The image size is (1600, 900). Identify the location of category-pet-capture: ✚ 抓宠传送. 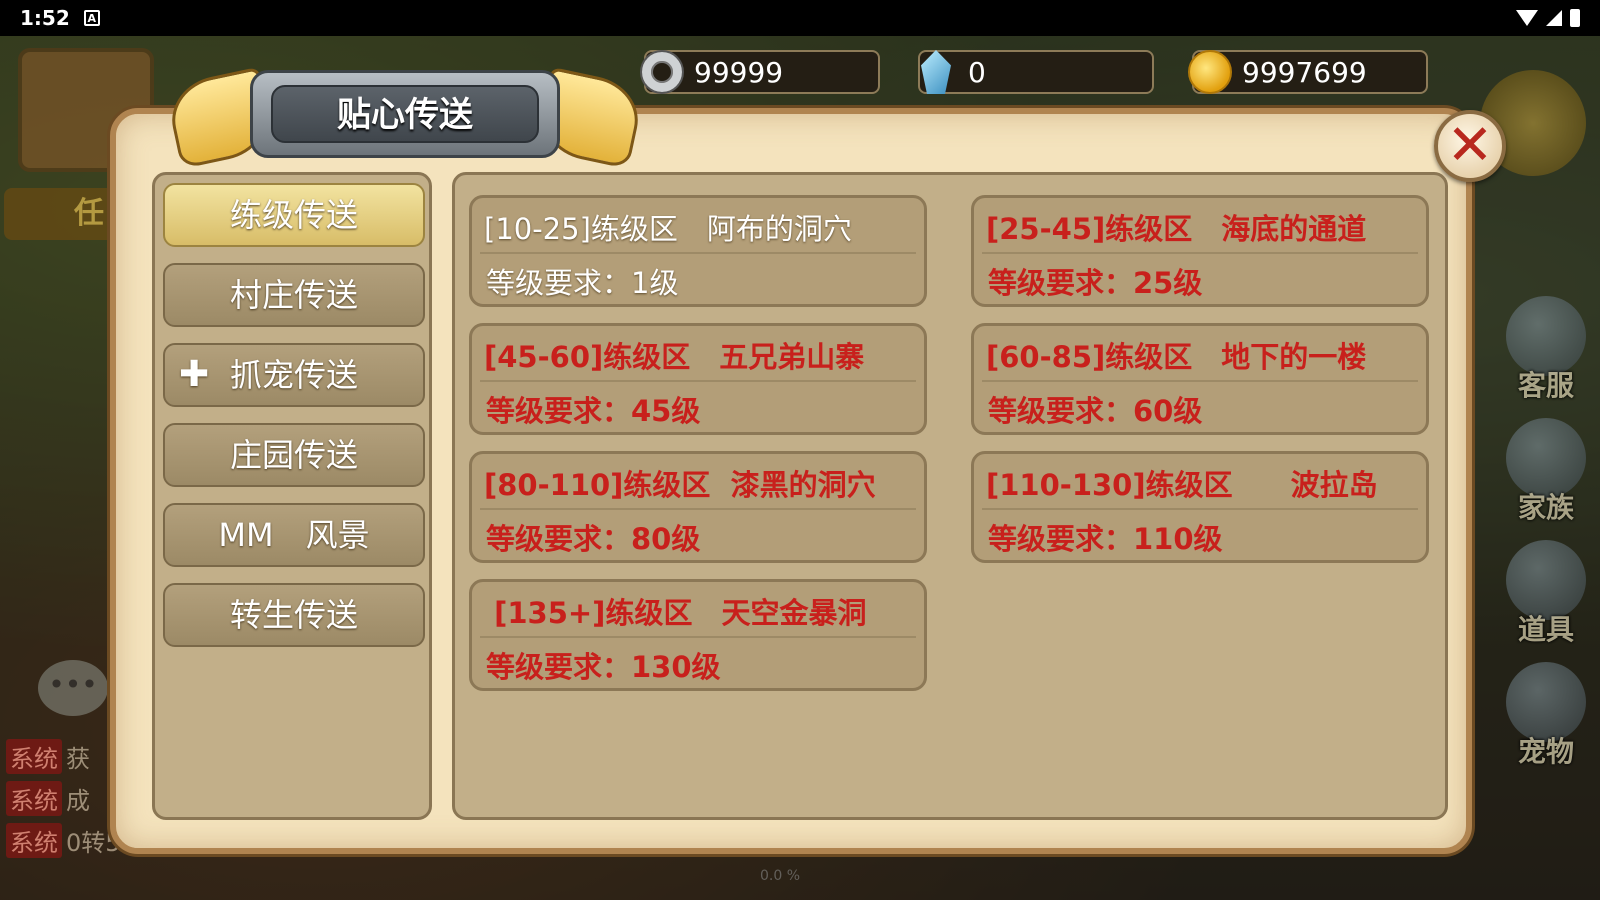
(294, 375).